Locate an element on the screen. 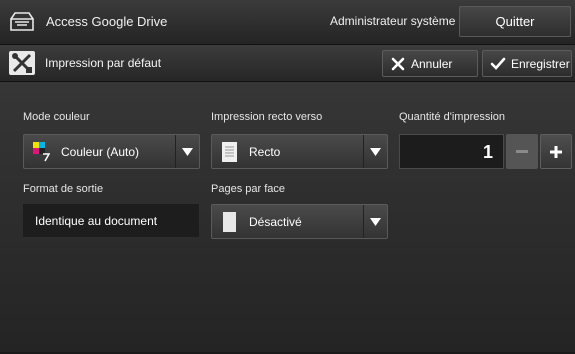 The image size is (575, 354). pages-per-side-dropdown: Désactivé is located at coordinates (299, 221).